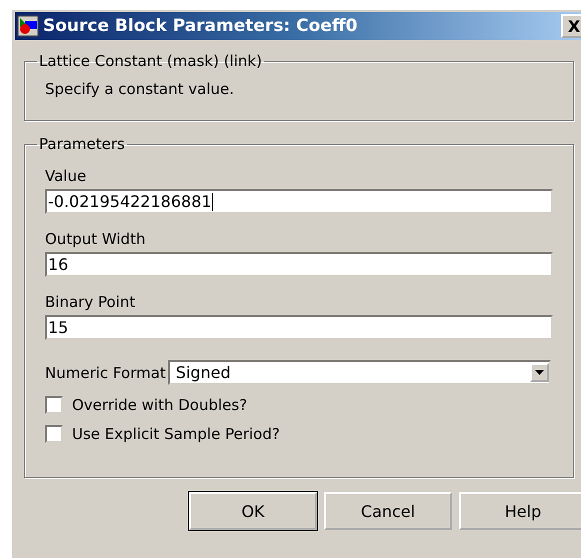  Describe the element at coordinates (95, 239) in the screenshot. I see `field-label: Output Width` at that location.